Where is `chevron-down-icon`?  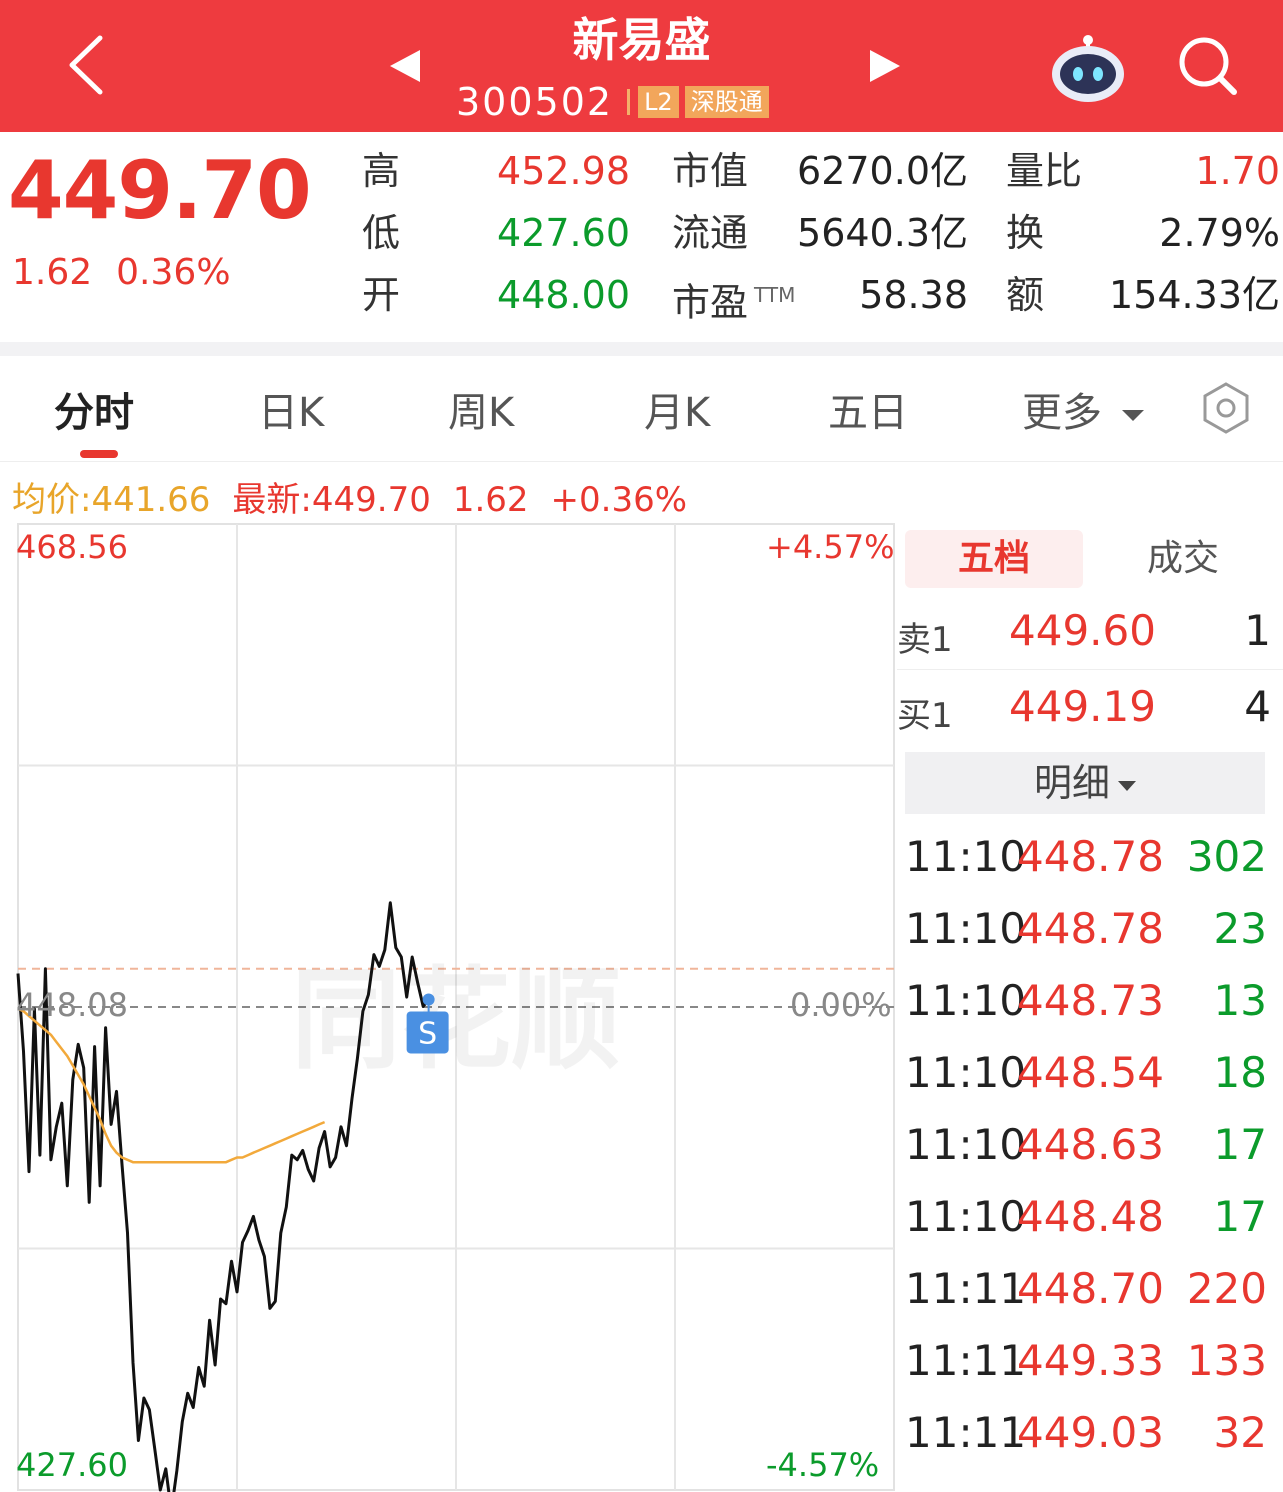 chevron-down-icon is located at coordinates (1133, 415).